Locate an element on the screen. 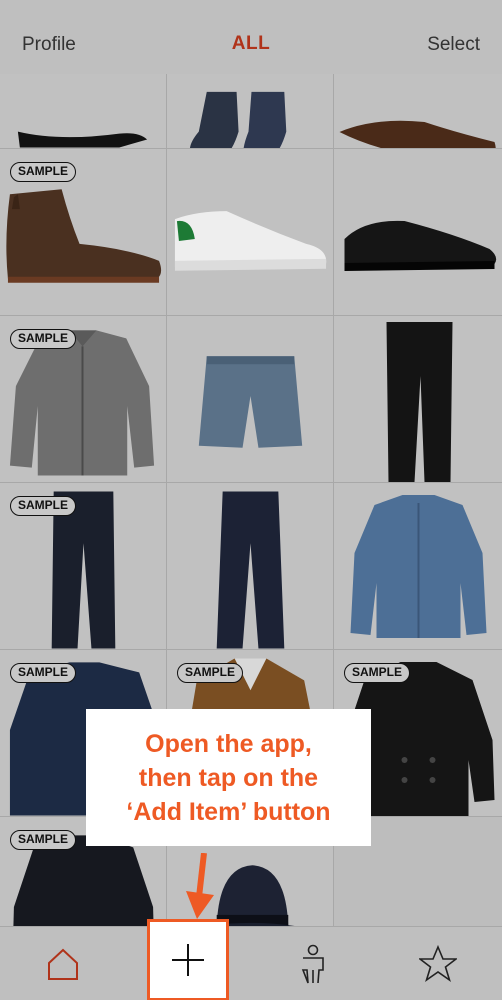 The width and height of the screenshot is (502, 1000). grid-item-black-jeans is located at coordinates (418, 399).